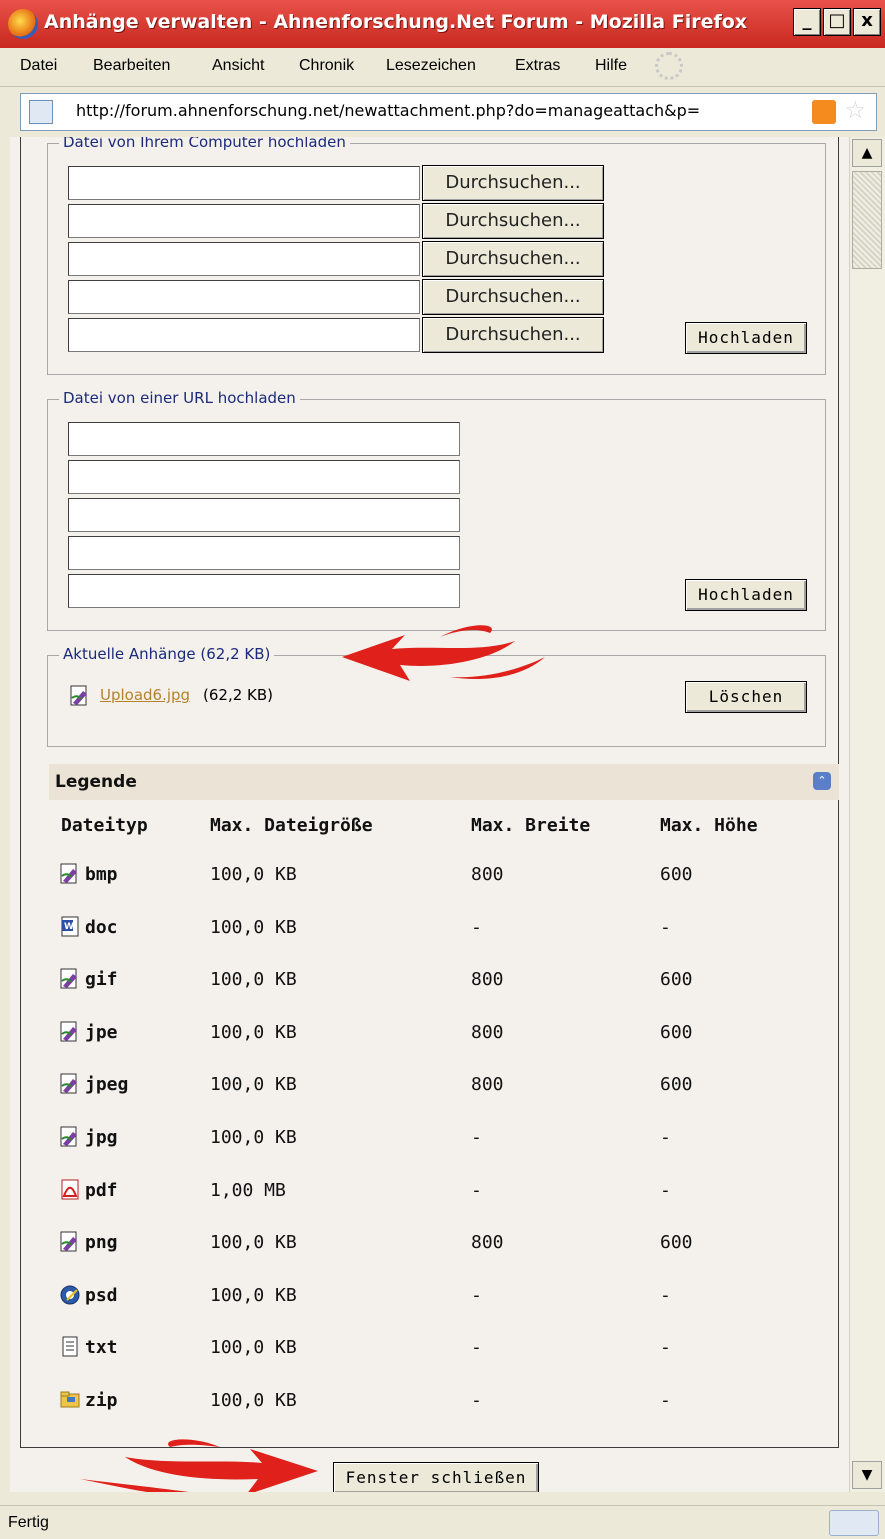  What do you see at coordinates (431, 66) in the screenshot?
I see `menu-lesezeichen: Lesezeichen` at bounding box center [431, 66].